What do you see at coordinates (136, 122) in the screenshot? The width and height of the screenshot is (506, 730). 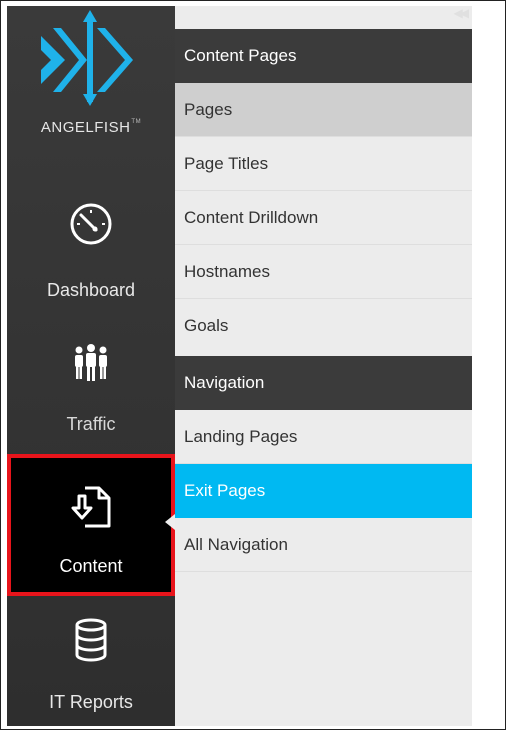 I see `trademark-mark: TM` at bounding box center [136, 122].